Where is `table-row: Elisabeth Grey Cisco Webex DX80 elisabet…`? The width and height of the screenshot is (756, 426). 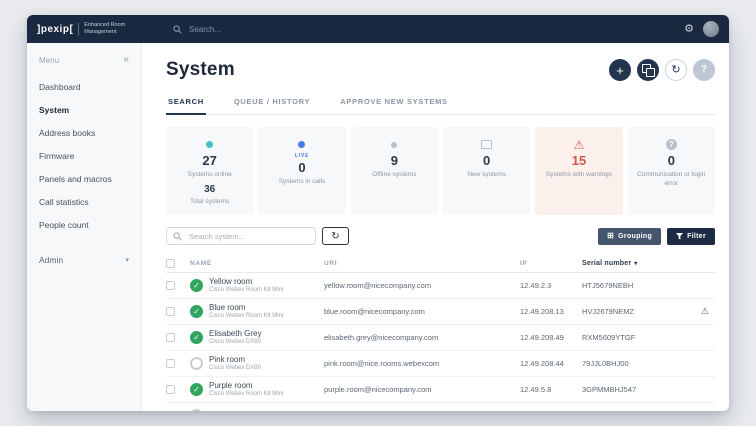 table-row: Elisabeth Grey Cisco Webex DX80 elisabet… is located at coordinates (440, 338).